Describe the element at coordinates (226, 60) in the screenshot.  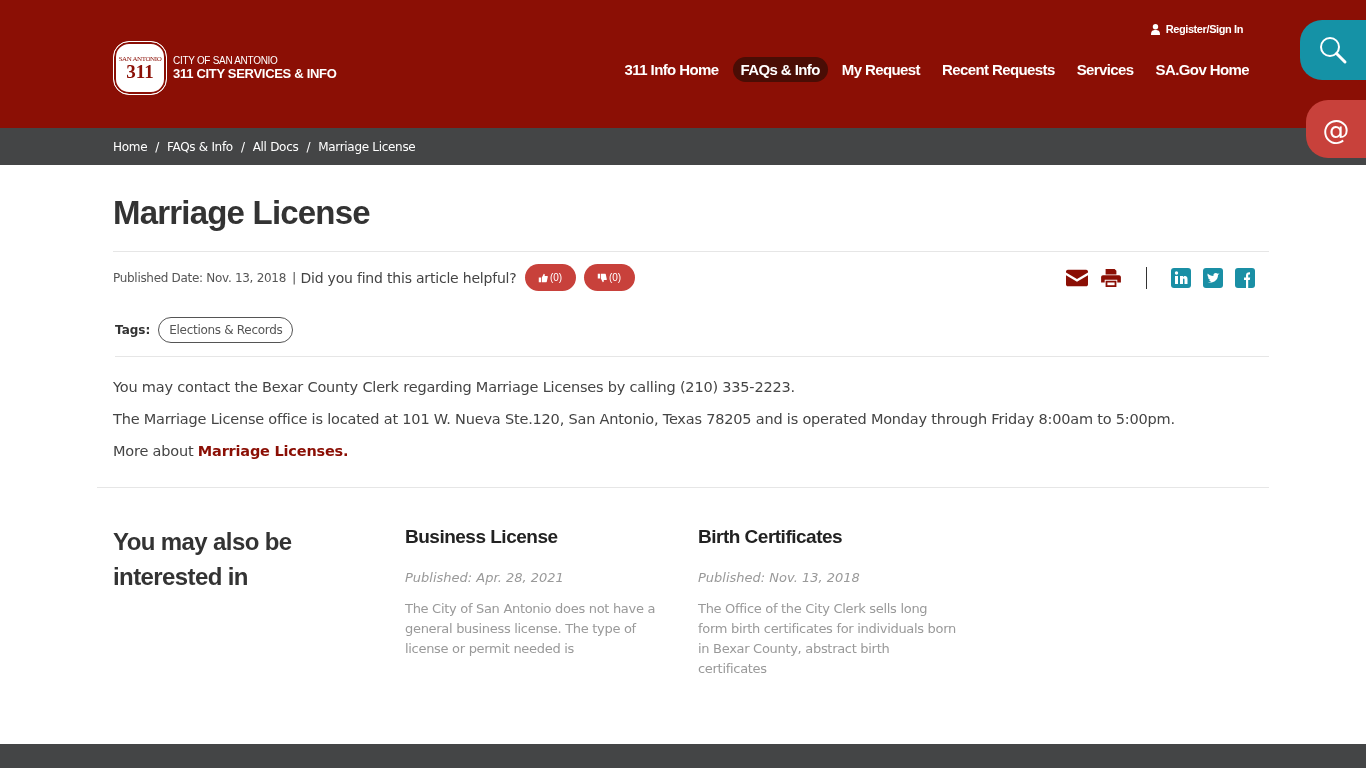
I see `logo-subtitle: CITY OF SAN ANTONIO` at that location.